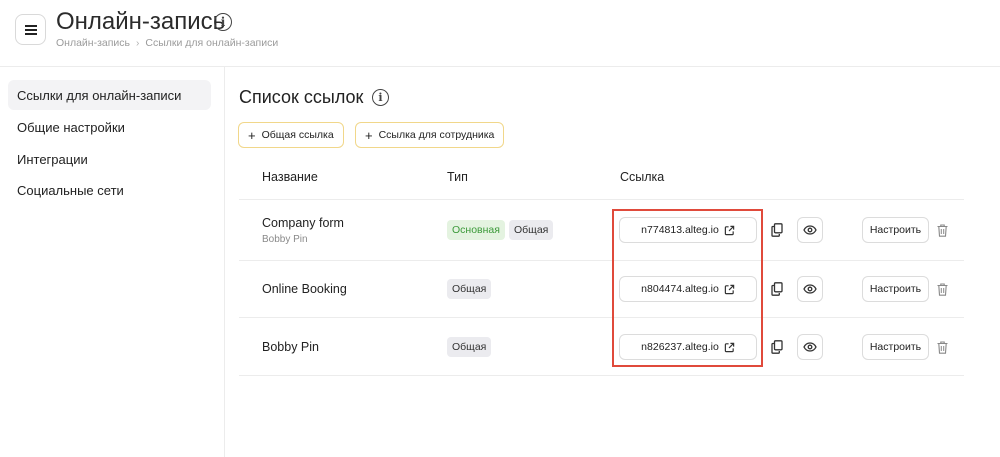 The width and height of the screenshot is (1000, 457). What do you see at coordinates (436, 135) in the screenshot?
I see `add-employee-link-label: Ссылка для сотрудника` at bounding box center [436, 135].